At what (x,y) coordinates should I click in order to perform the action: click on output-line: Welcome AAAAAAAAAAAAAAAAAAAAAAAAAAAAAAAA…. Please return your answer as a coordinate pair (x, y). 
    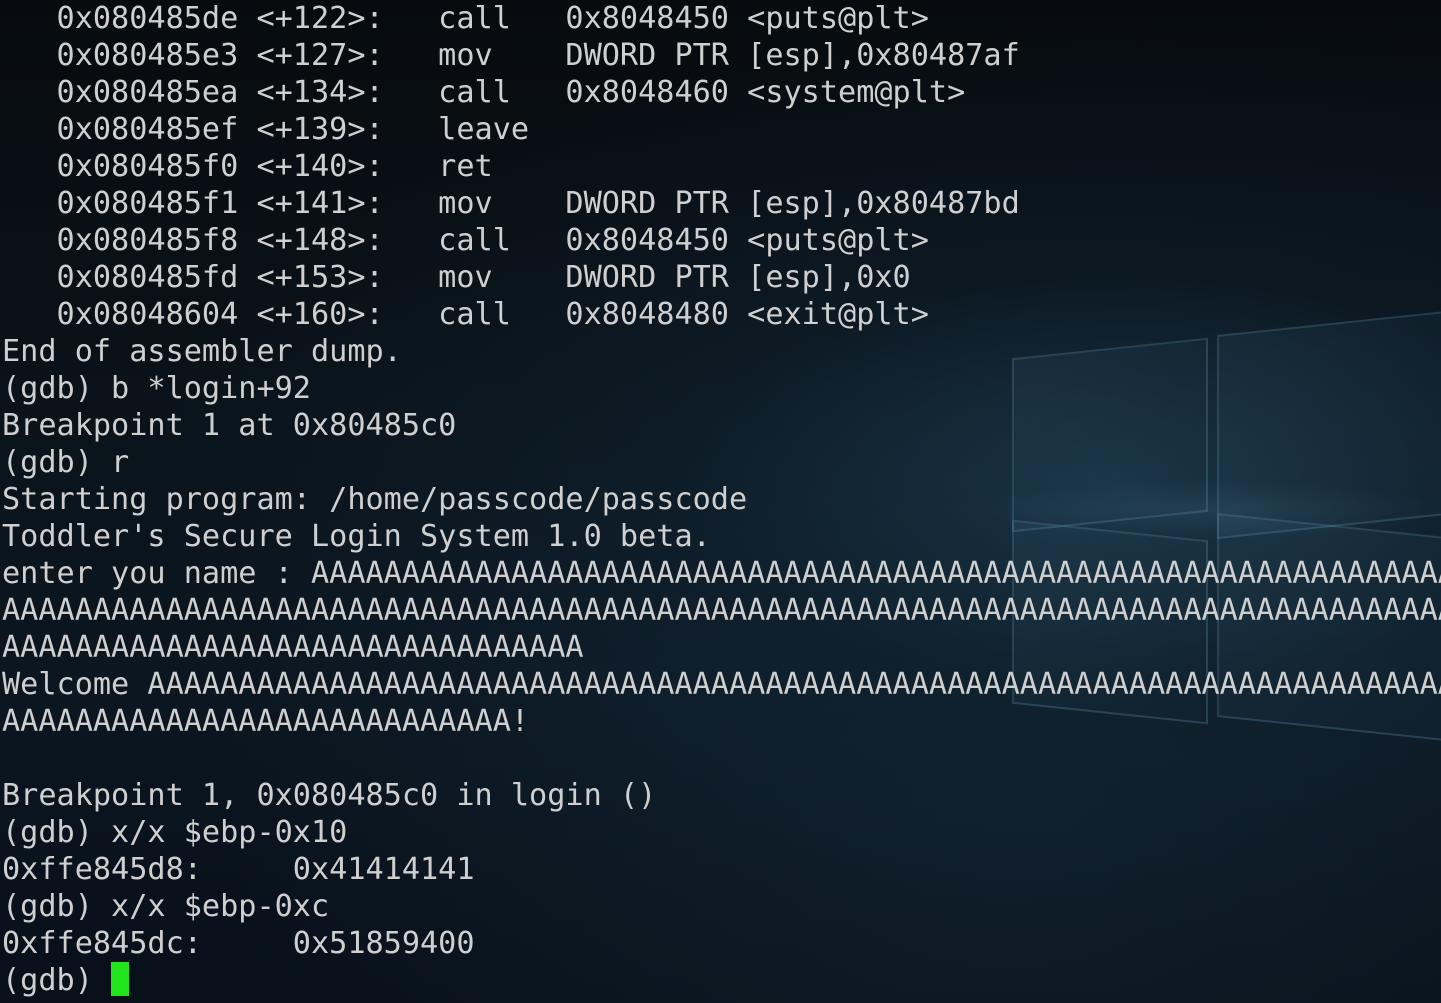
    Looking at the image, I should click on (721, 684).